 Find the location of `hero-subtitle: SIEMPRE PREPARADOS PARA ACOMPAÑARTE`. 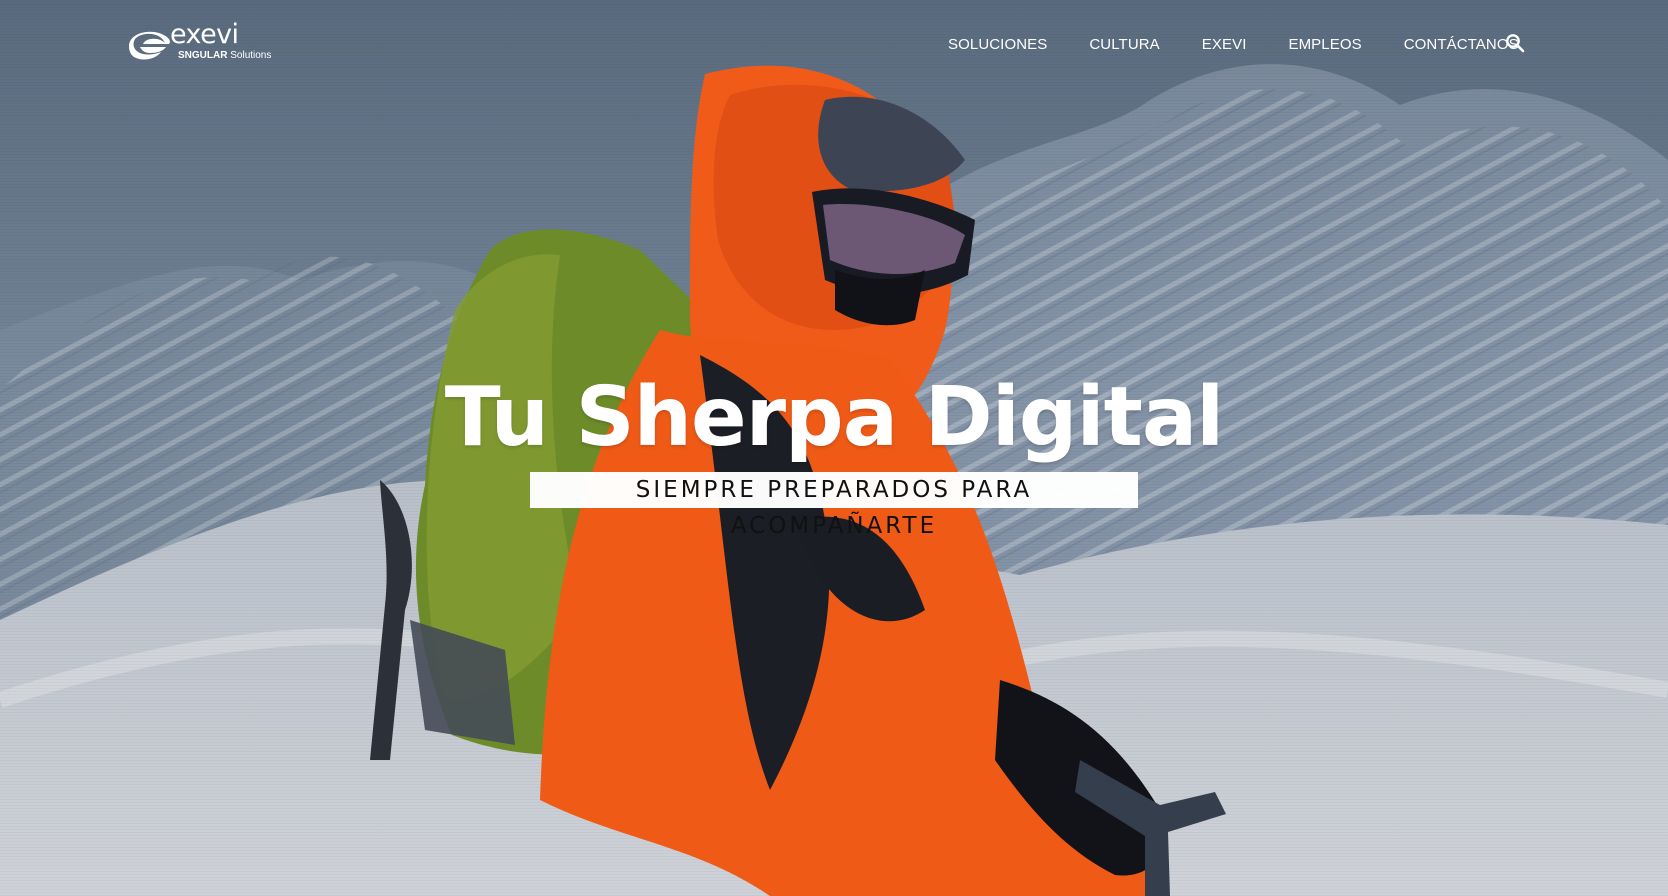

hero-subtitle: SIEMPRE PREPARADOS PARA ACOMPAÑARTE is located at coordinates (834, 508).